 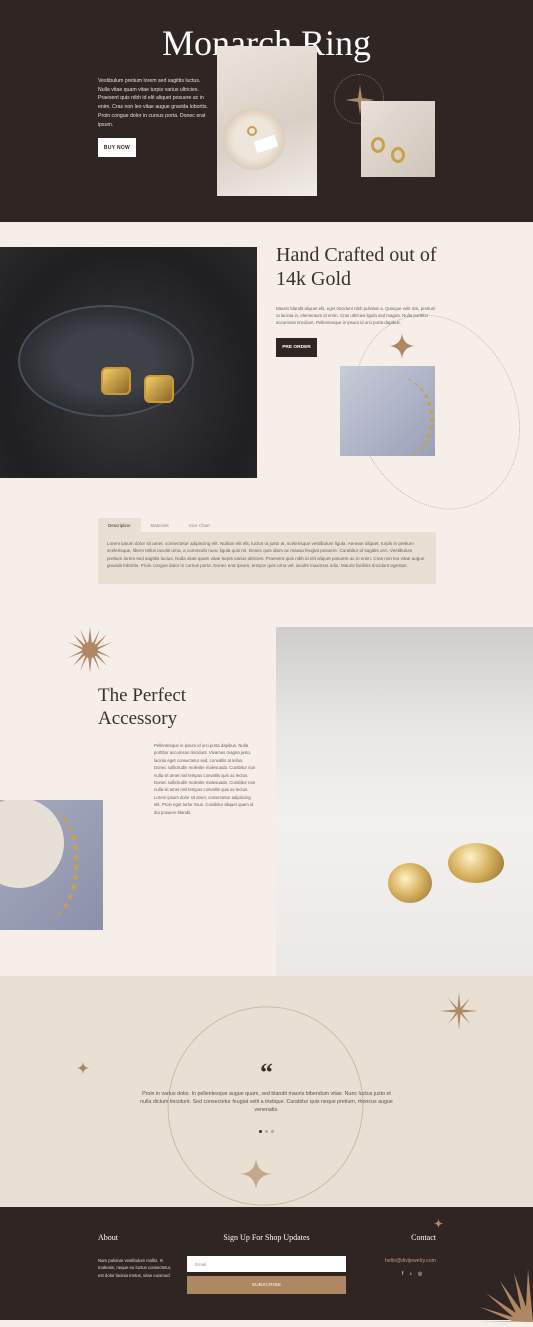 I want to click on facebook-icon: f, so click(x=402, y=1274).